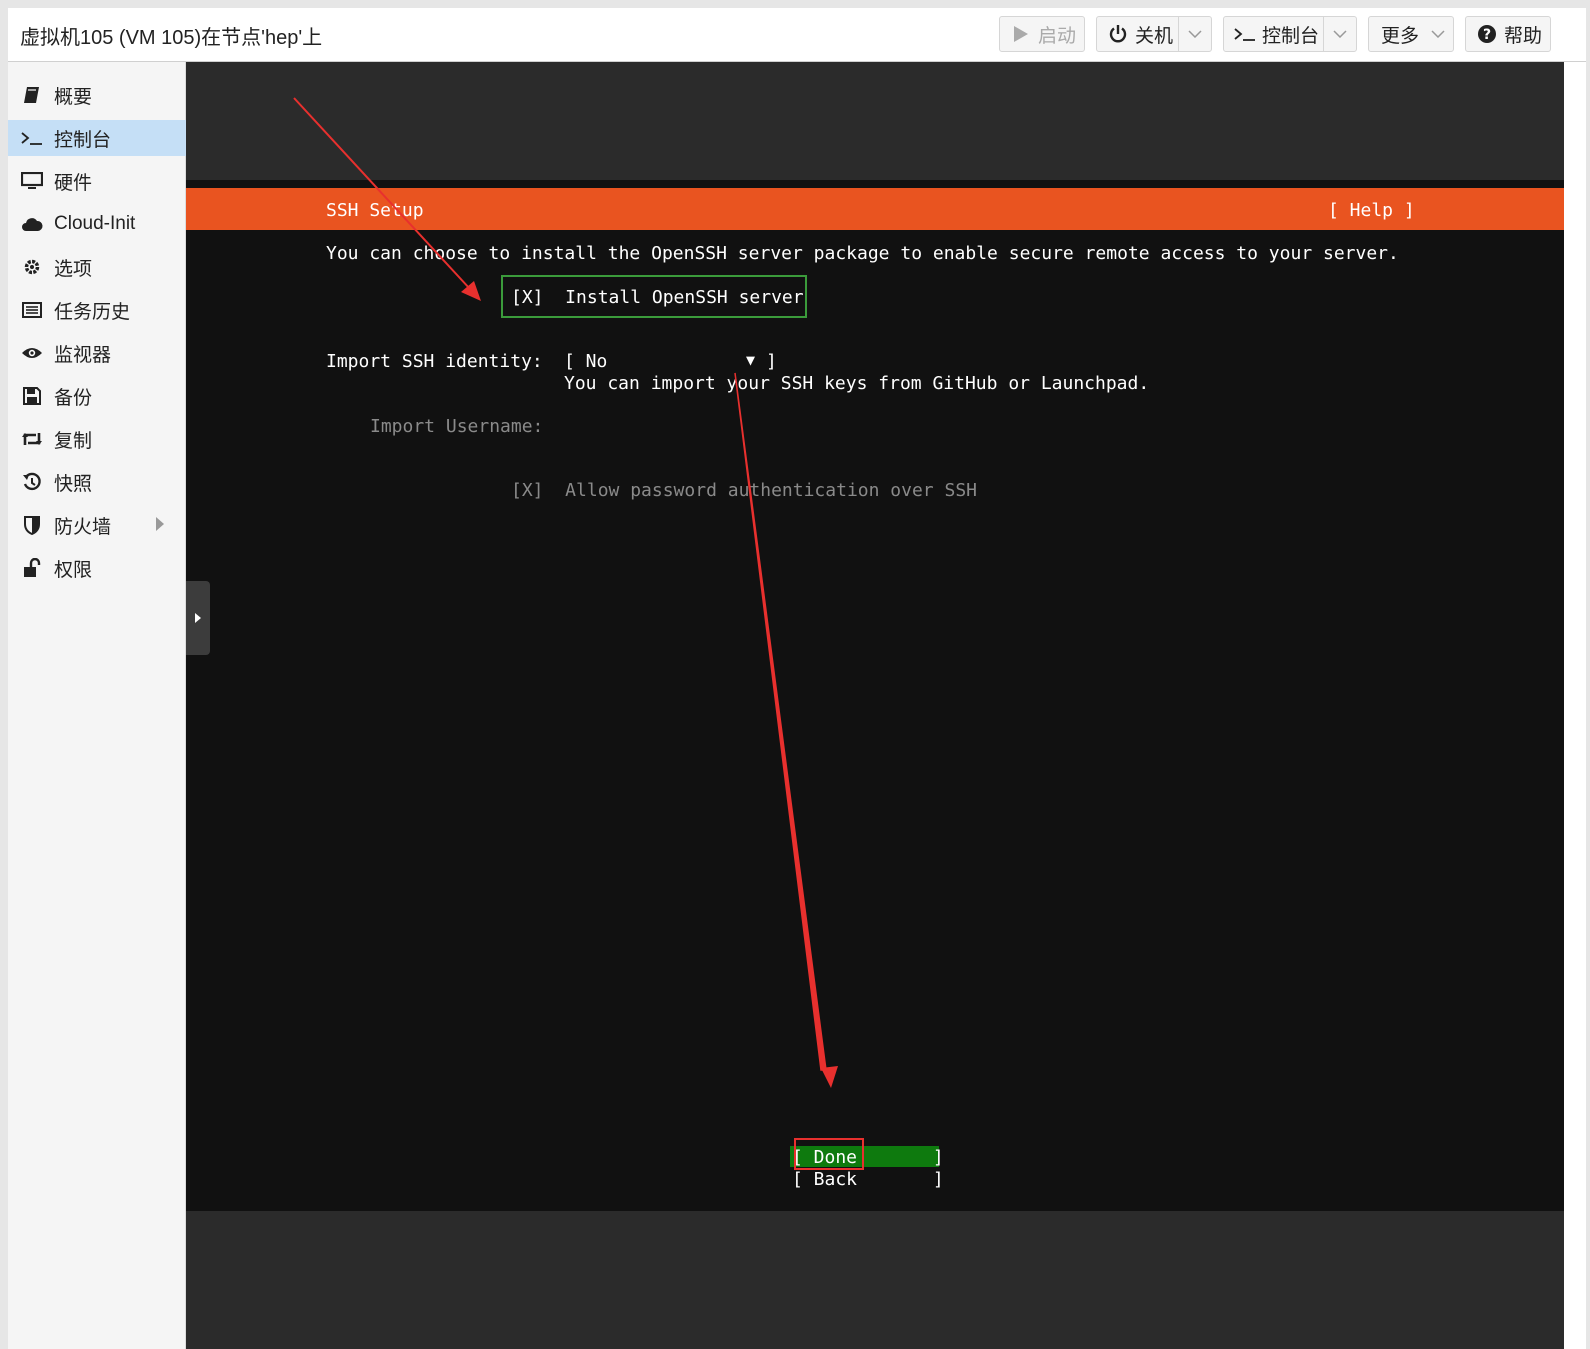  I want to click on import-identity-select: [ No, so click(585, 361).